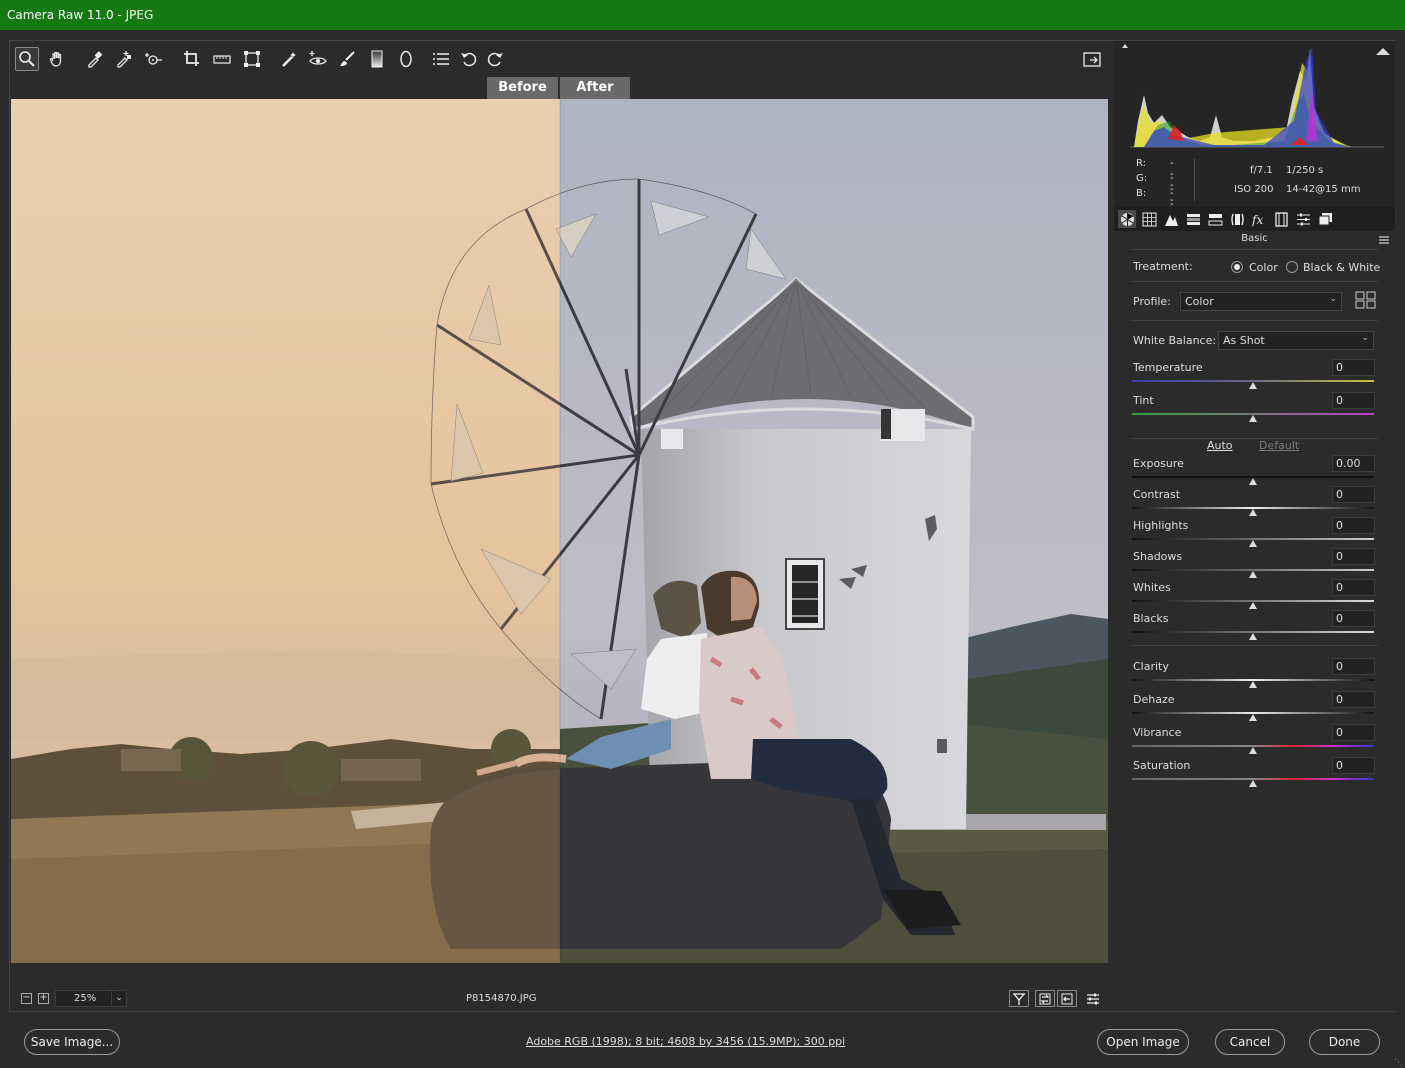 The width and height of the screenshot is (1405, 1068). Describe the element at coordinates (252, 59) in the screenshot. I see `transform-tool-icon` at that location.